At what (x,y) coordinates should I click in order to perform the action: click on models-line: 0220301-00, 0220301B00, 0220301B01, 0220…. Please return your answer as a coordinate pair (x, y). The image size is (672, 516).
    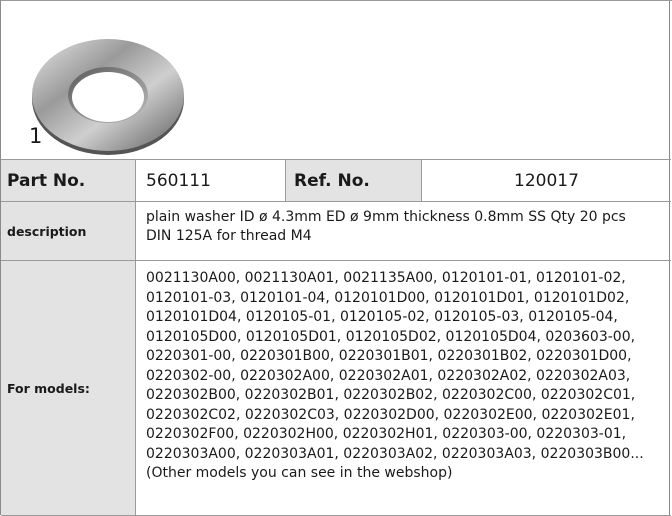
    Looking at the image, I should click on (389, 356).